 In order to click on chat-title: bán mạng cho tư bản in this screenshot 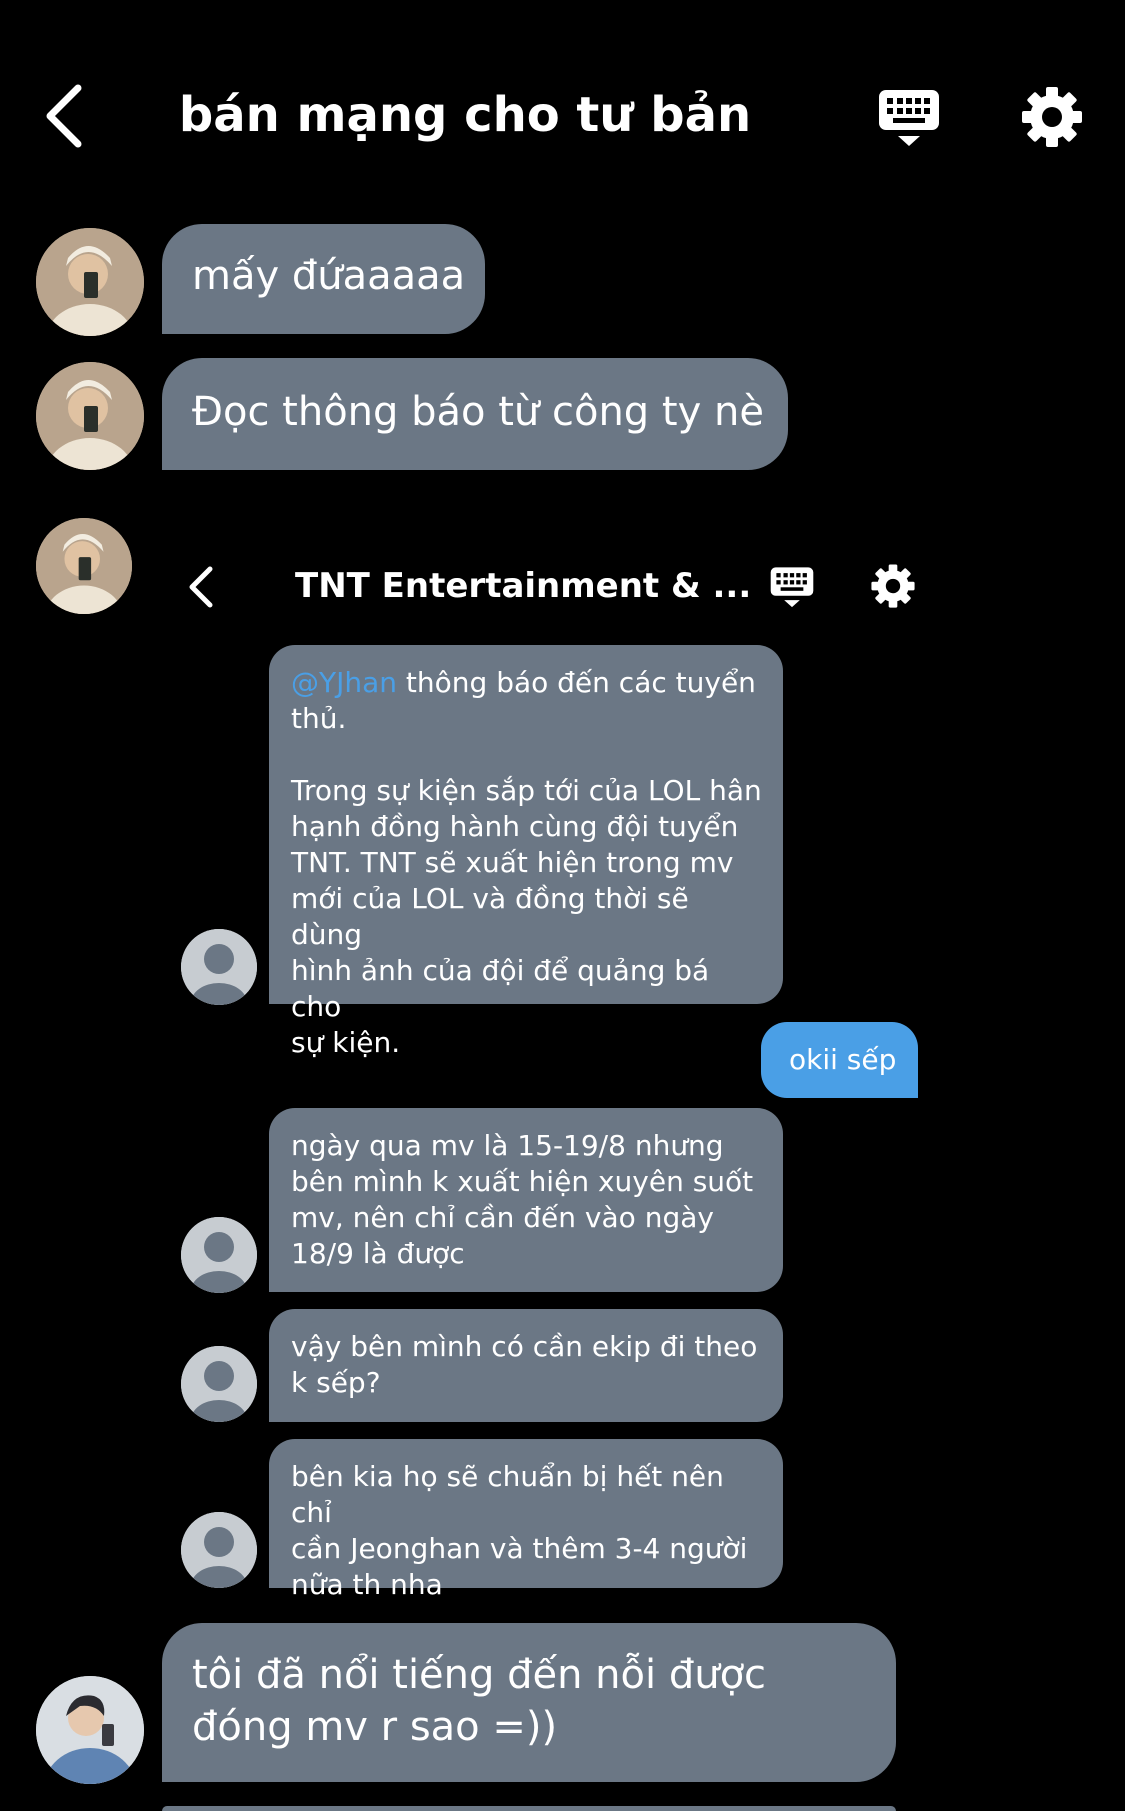, I will do `click(465, 115)`.